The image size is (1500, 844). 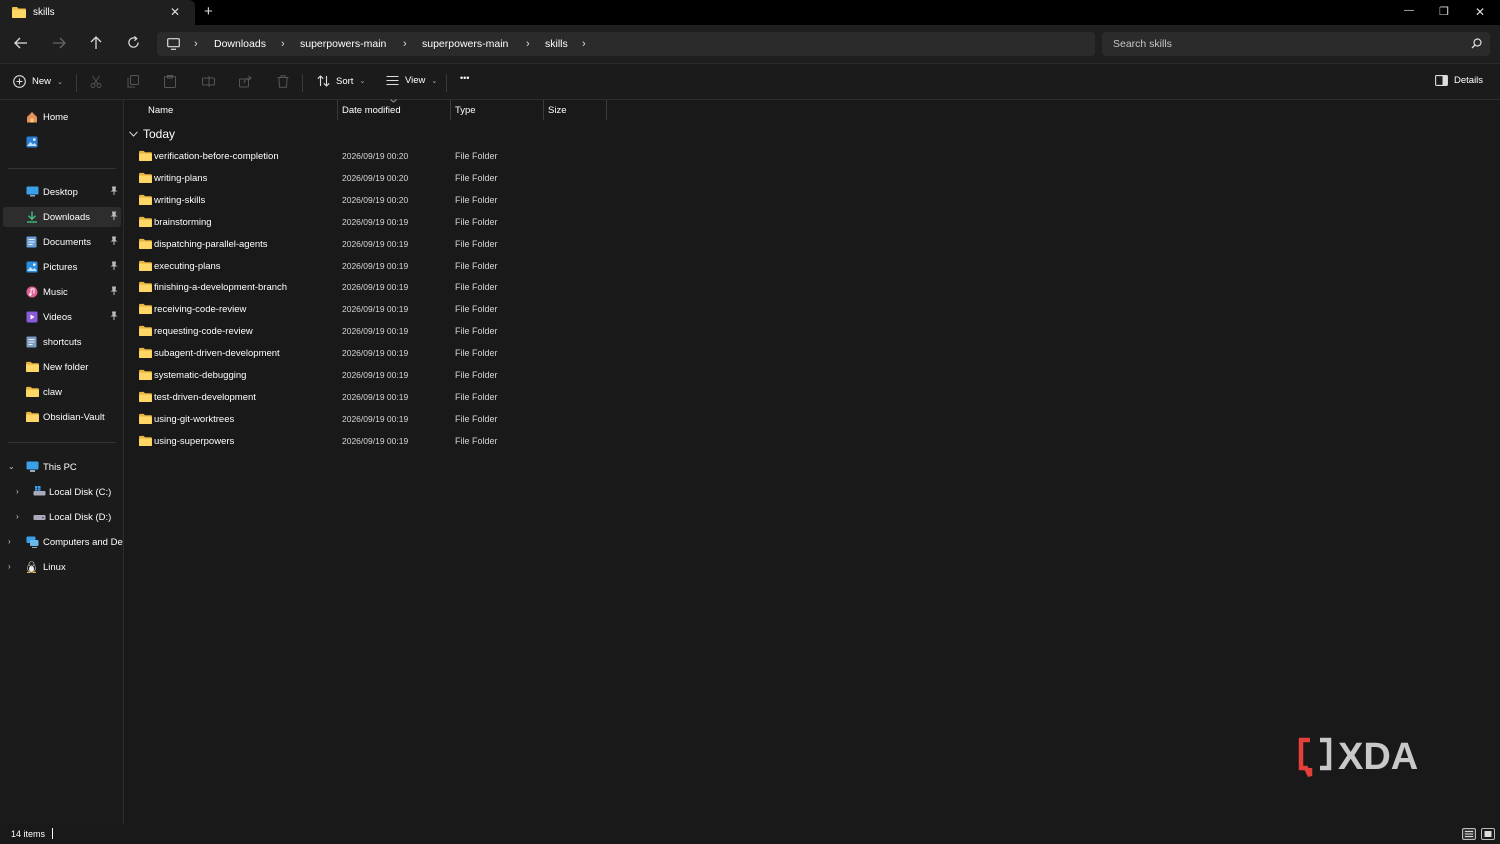 What do you see at coordinates (606, 110) in the screenshot?
I see `column-resize-handle` at bounding box center [606, 110].